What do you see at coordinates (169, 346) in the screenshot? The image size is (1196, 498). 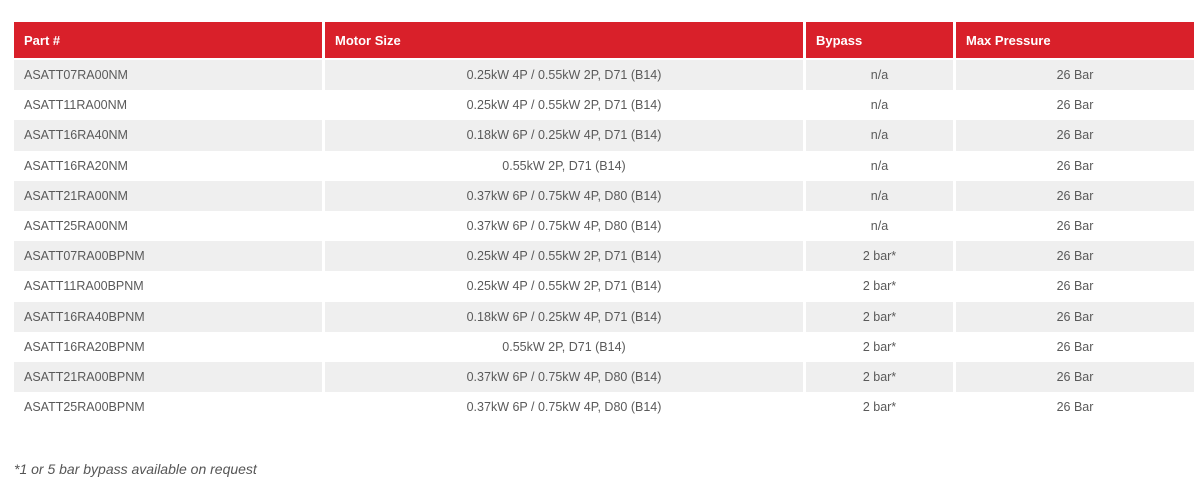 I see `cell-part-number: ASATT16RA20BPNM` at bounding box center [169, 346].